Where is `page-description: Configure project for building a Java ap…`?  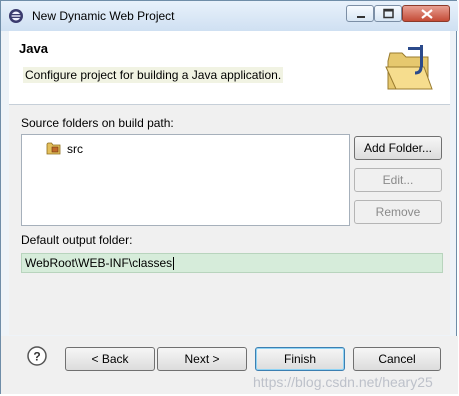
page-description: Configure project for building a Java ap… is located at coordinates (153, 75).